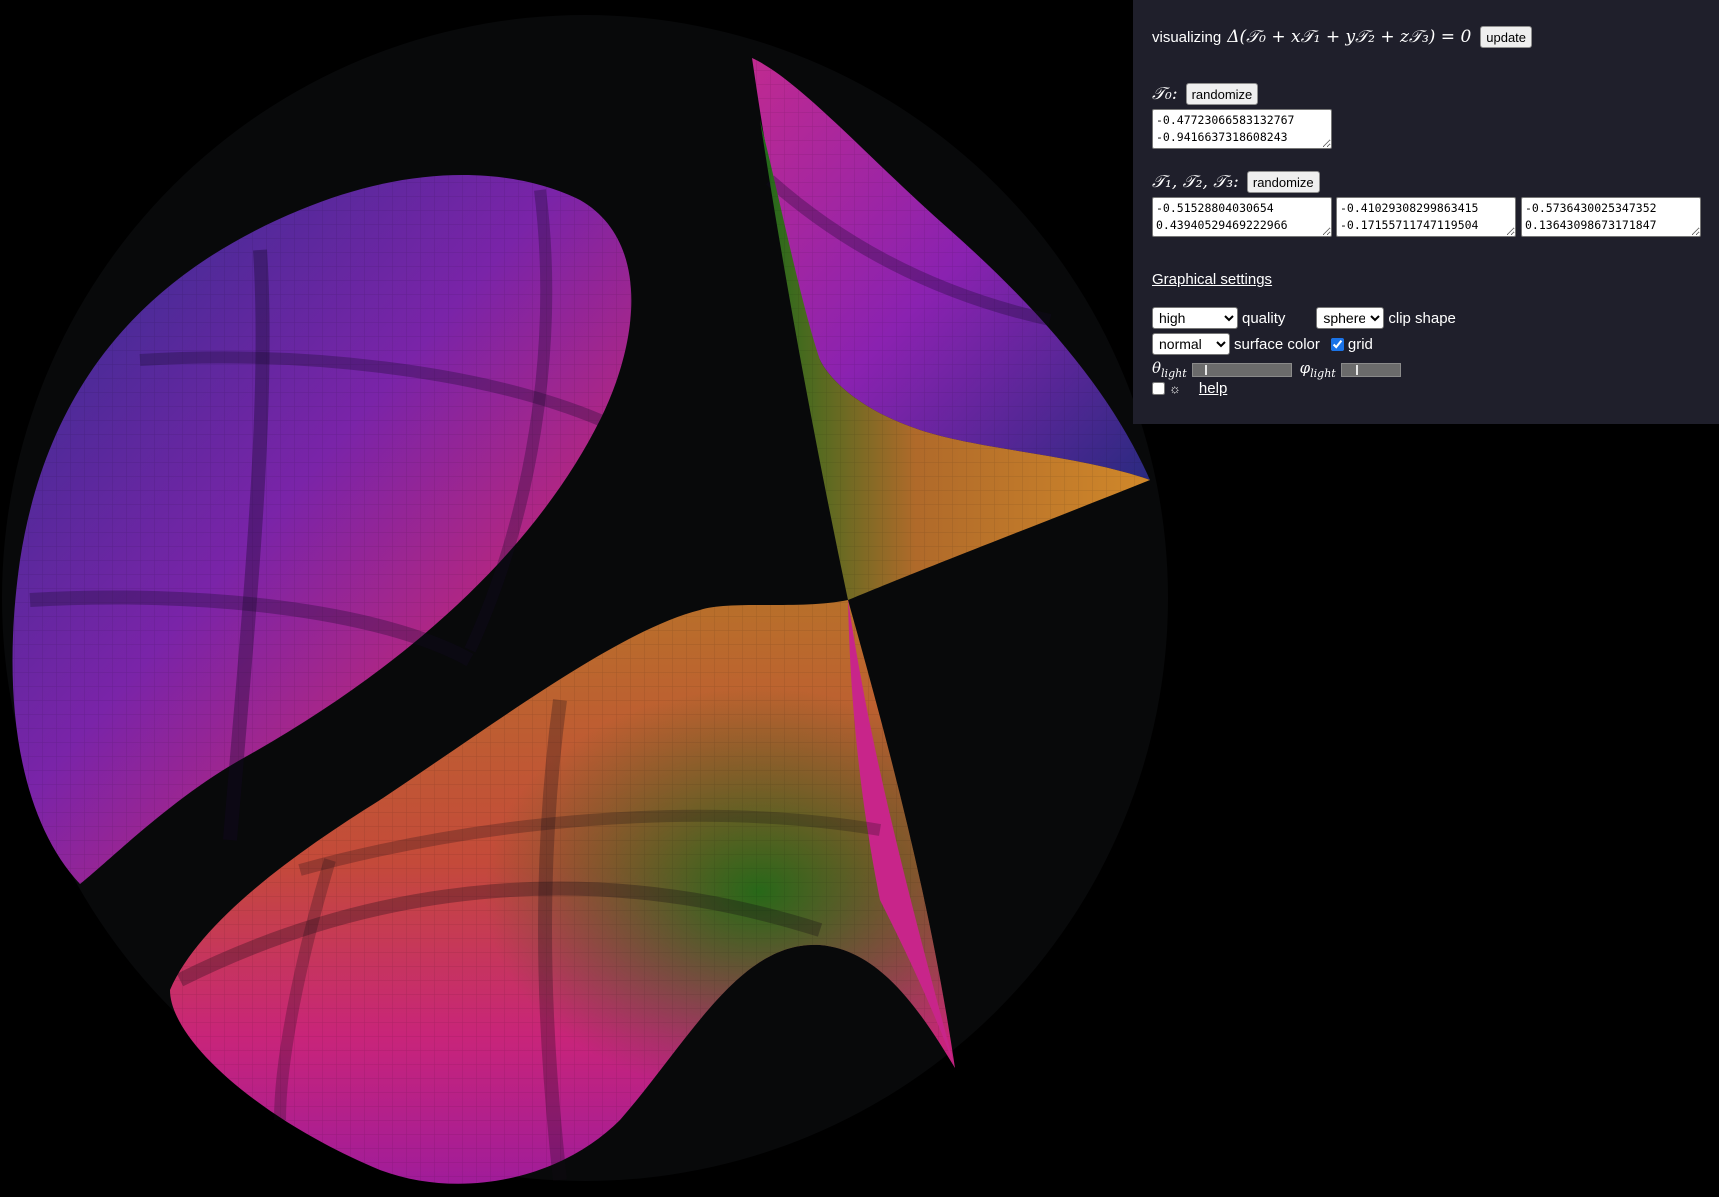 The image size is (1719, 1197). What do you see at coordinates (1189, 388) in the screenshot?
I see `sun-help-row: ☼ help` at bounding box center [1189, 388].